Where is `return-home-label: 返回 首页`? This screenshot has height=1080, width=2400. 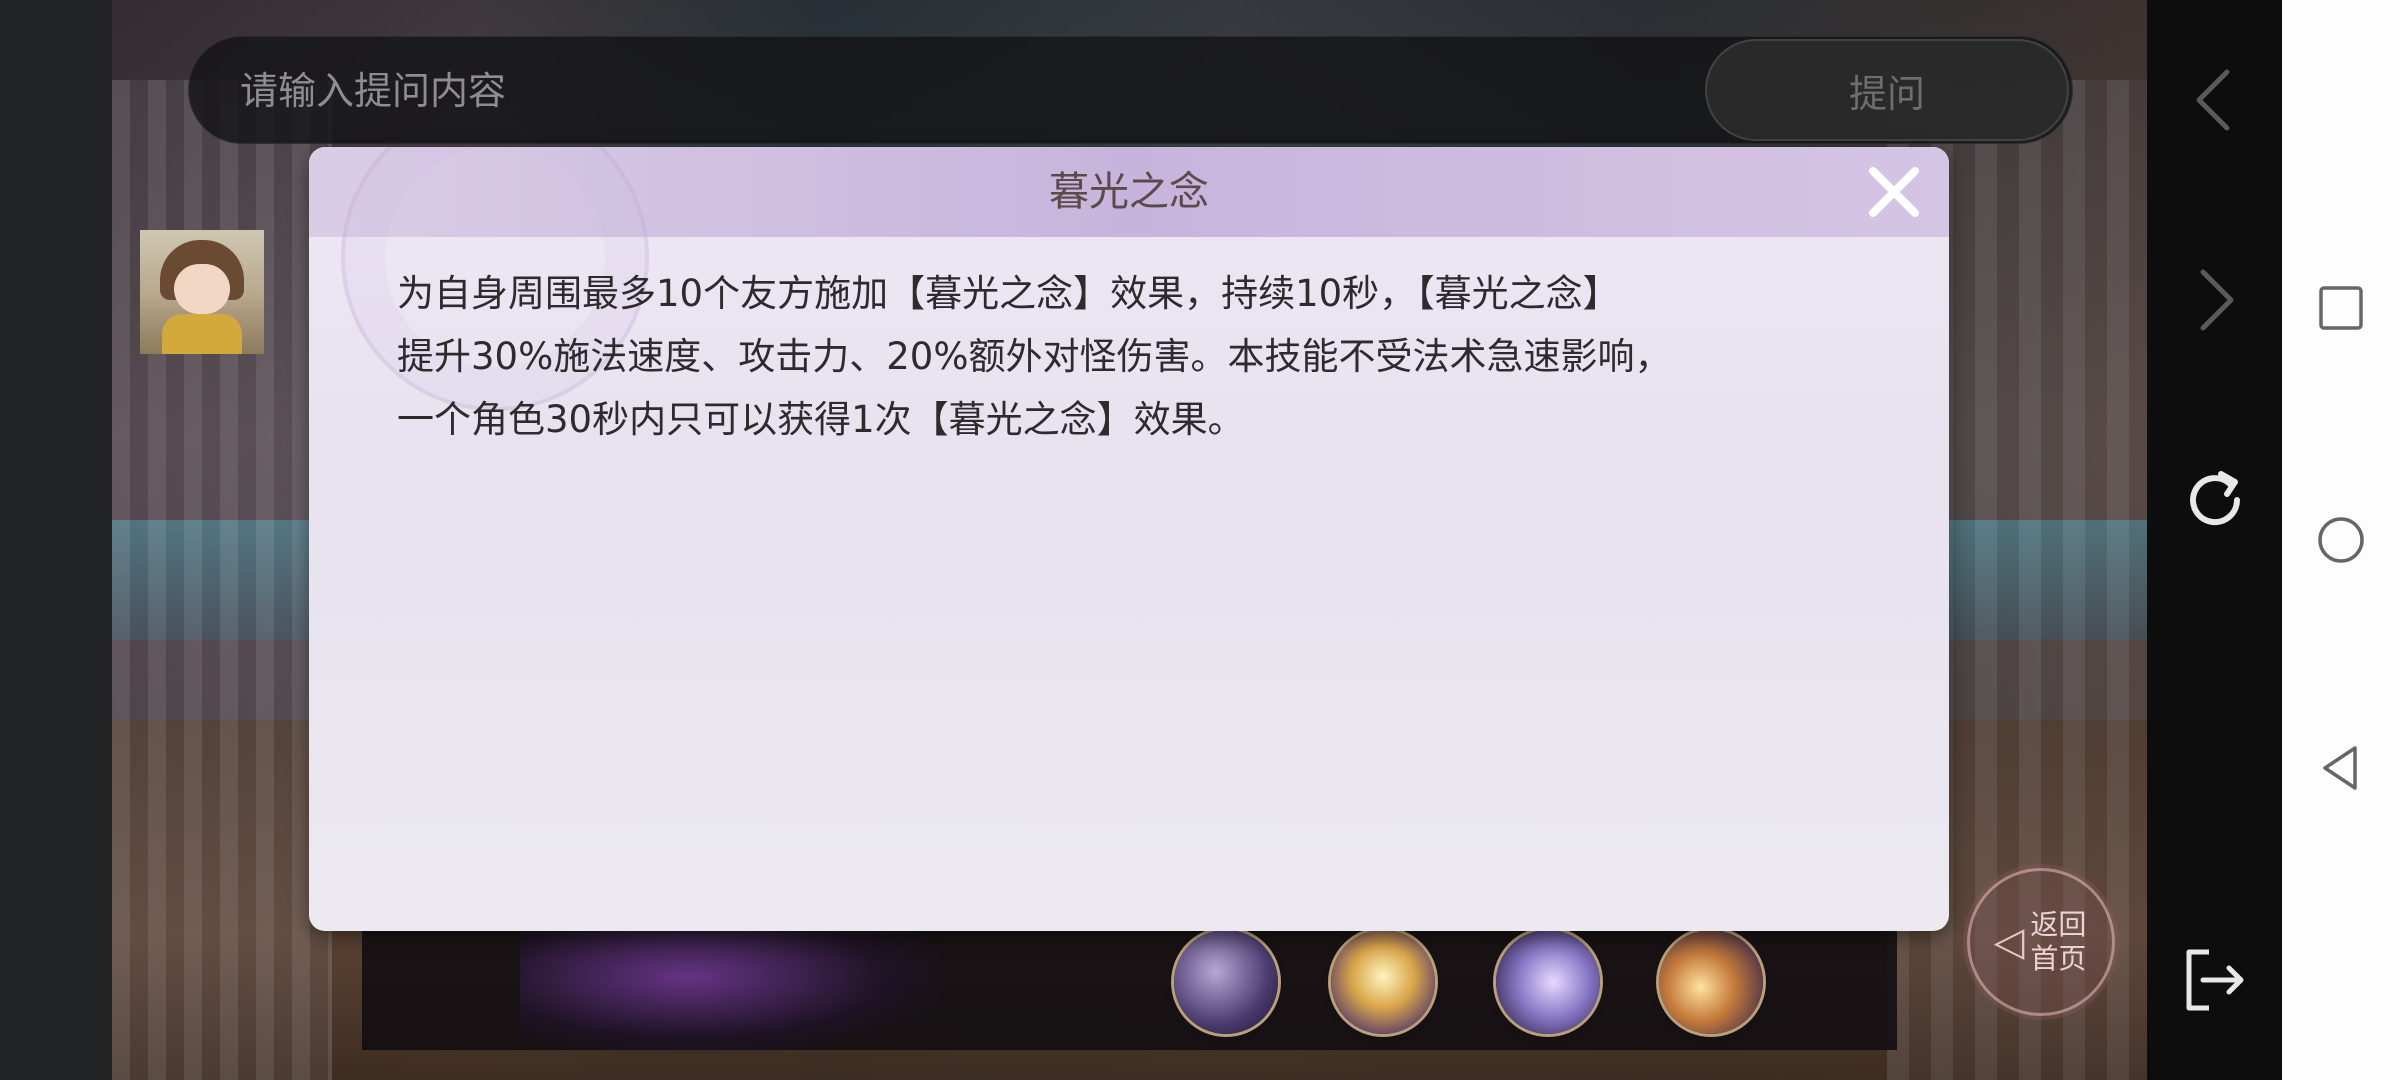
return-home-label: 返回 首页 is located at coordinates (2058, 942).